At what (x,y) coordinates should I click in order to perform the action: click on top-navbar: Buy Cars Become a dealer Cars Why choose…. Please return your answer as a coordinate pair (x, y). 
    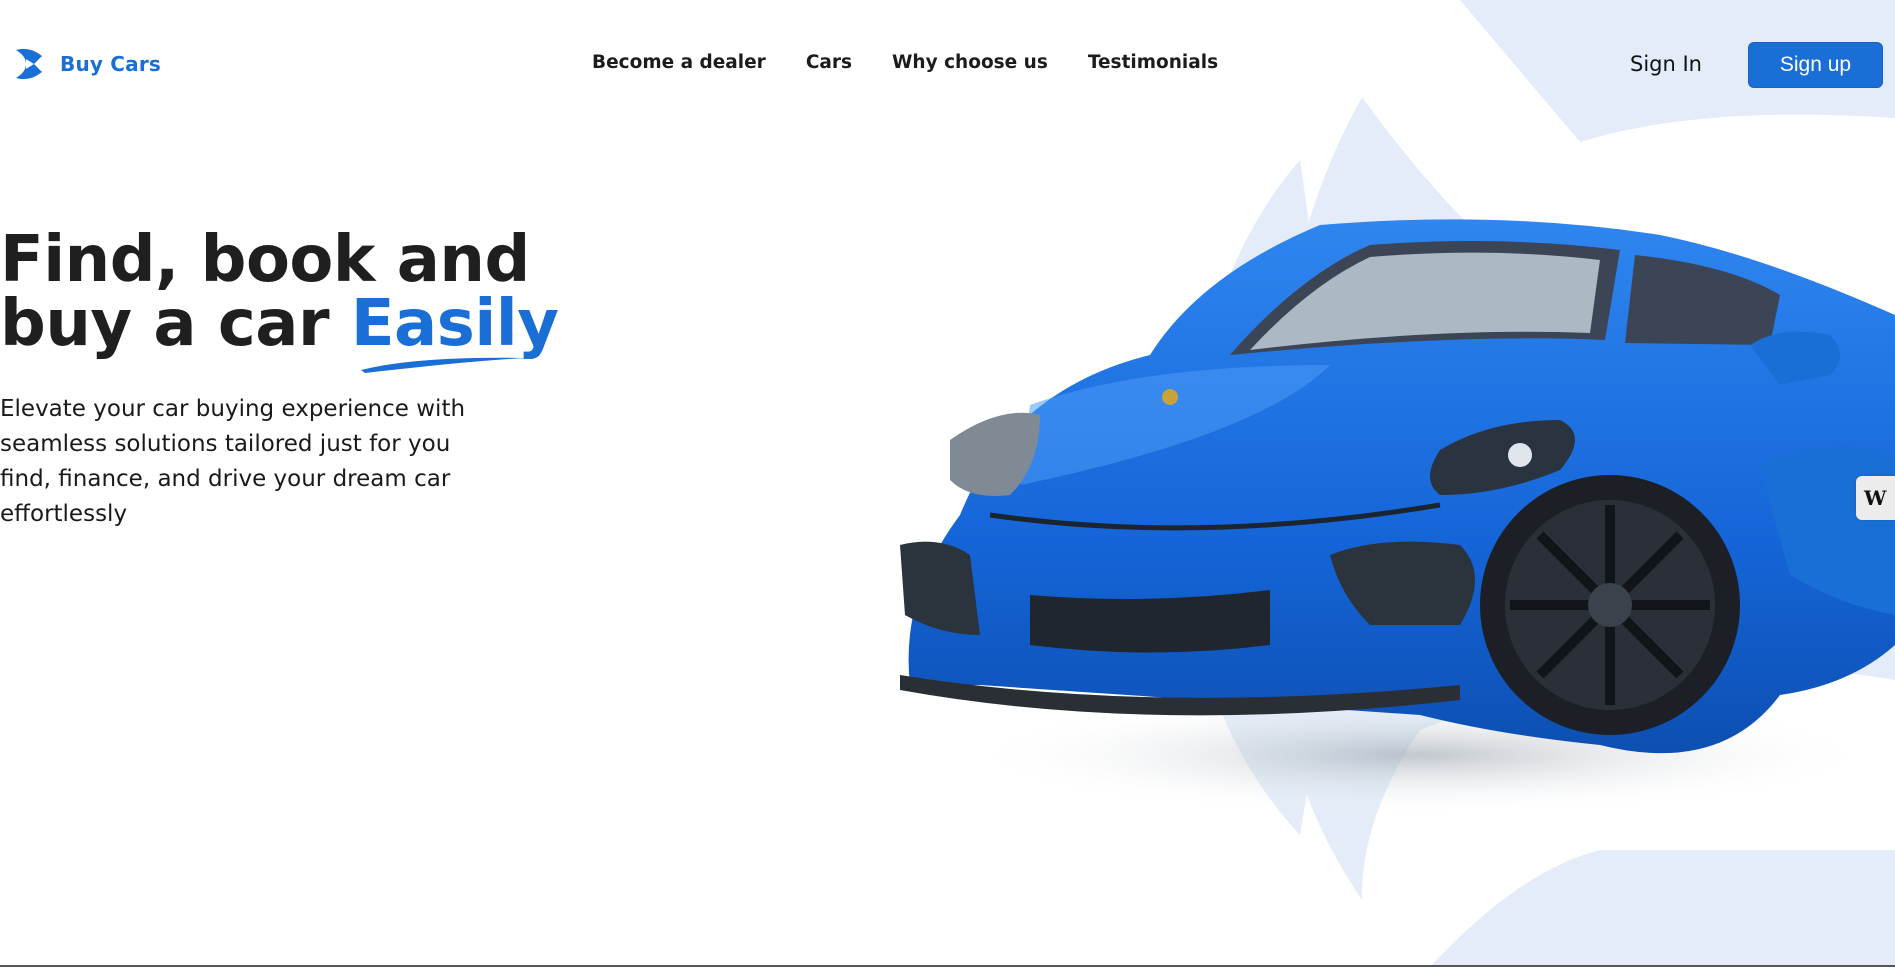
    Looking at the image, I should click on (947, 65).